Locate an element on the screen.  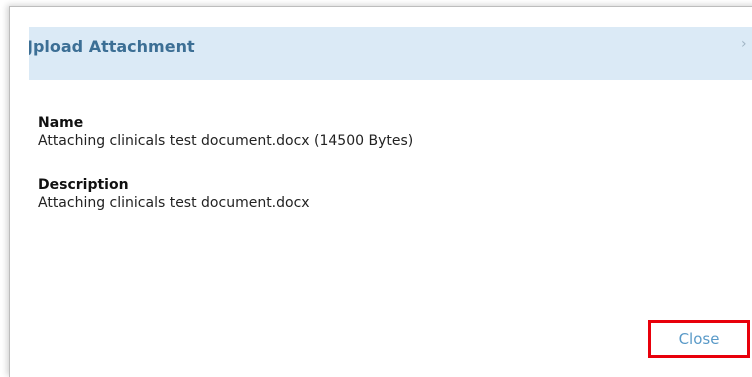
description-label: Description is located at coordinates (83, 185).